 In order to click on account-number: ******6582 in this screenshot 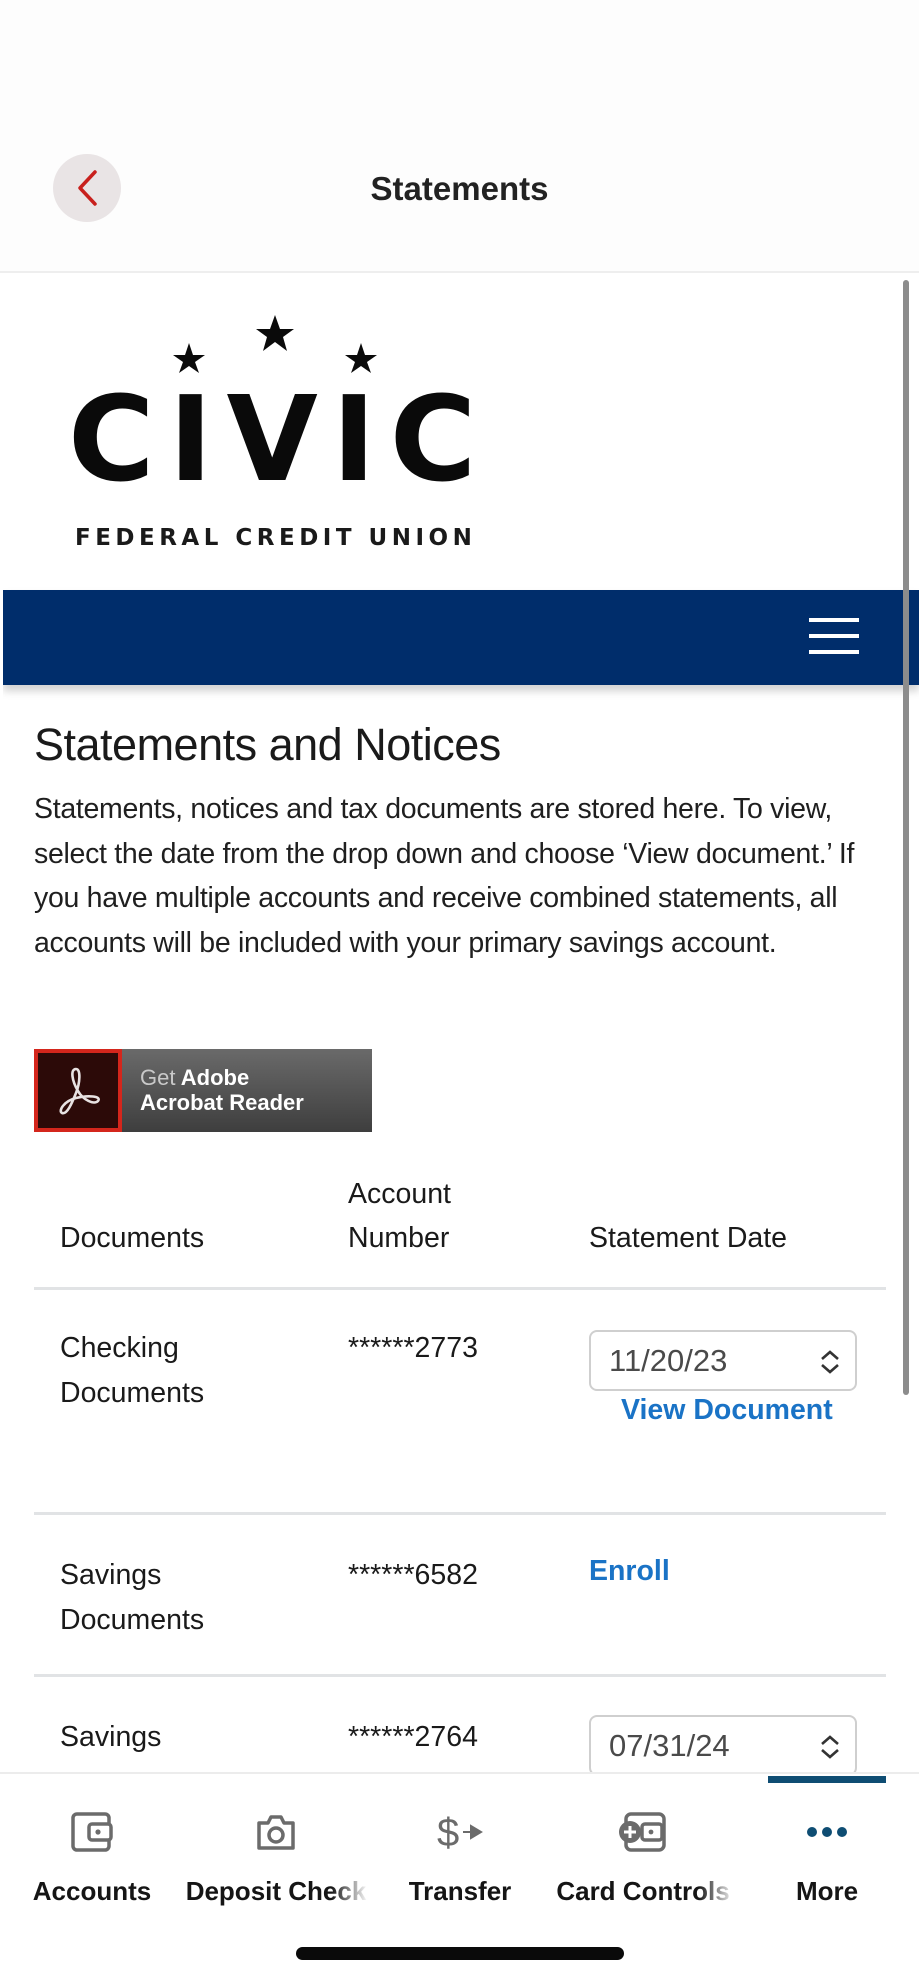, I will do `click(413, 1575)`.